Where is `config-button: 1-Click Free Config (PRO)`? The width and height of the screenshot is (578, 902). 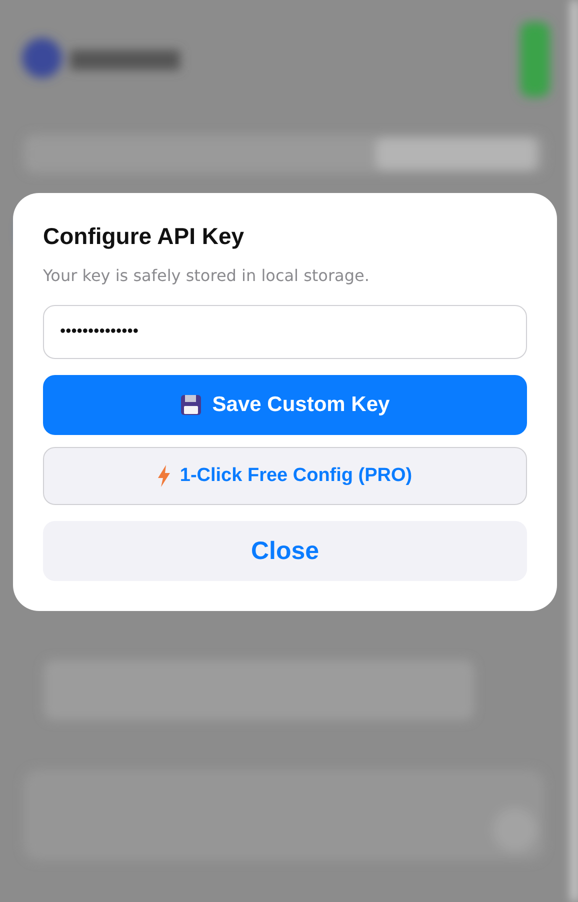
config-button: 1-Click Free Config (PRO) is located at coordinates (285, 476).